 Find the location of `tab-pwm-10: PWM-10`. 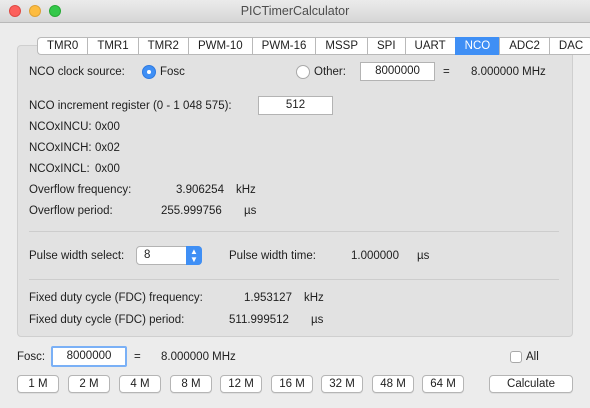

tab-pwm-10: PWM-10 is located at coordinates (219, 46).